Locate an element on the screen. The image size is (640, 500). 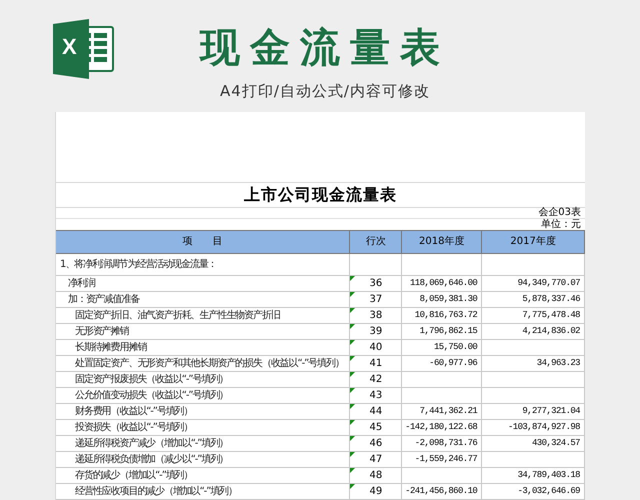
table-cell: 5,878,337.46 is located at coordinates (534, 300).